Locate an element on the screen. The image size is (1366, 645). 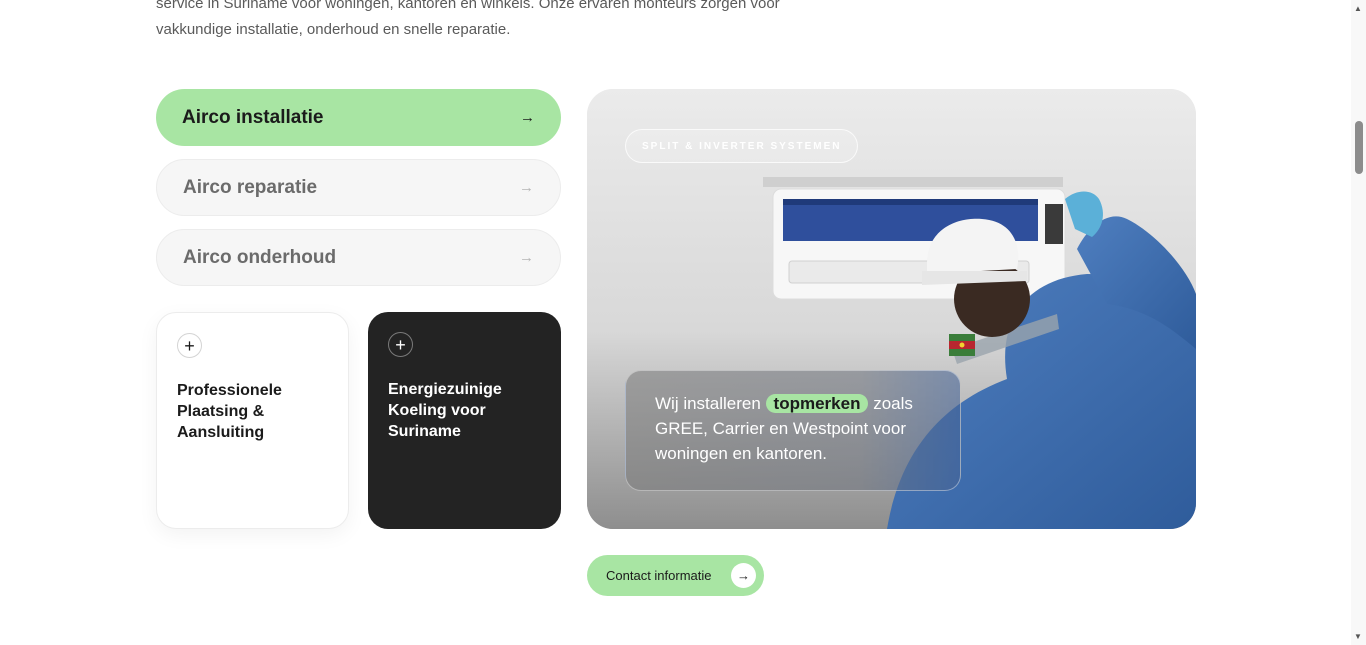
hero-chip: SPLIT & INVERTER SYSTEMEN is located at coordinates (742, 146).